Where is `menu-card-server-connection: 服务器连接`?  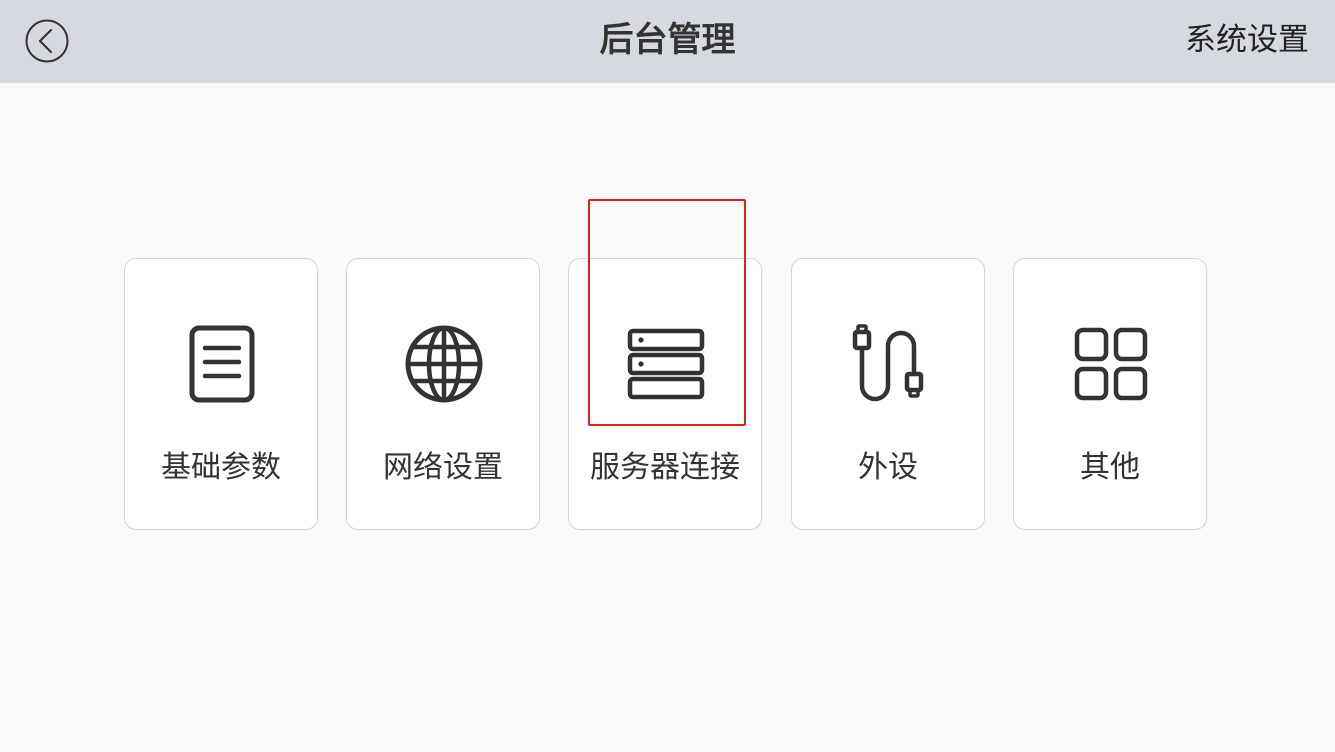 menu-card-server-connection: 服务器连接 is located at coordinates (665, 394).